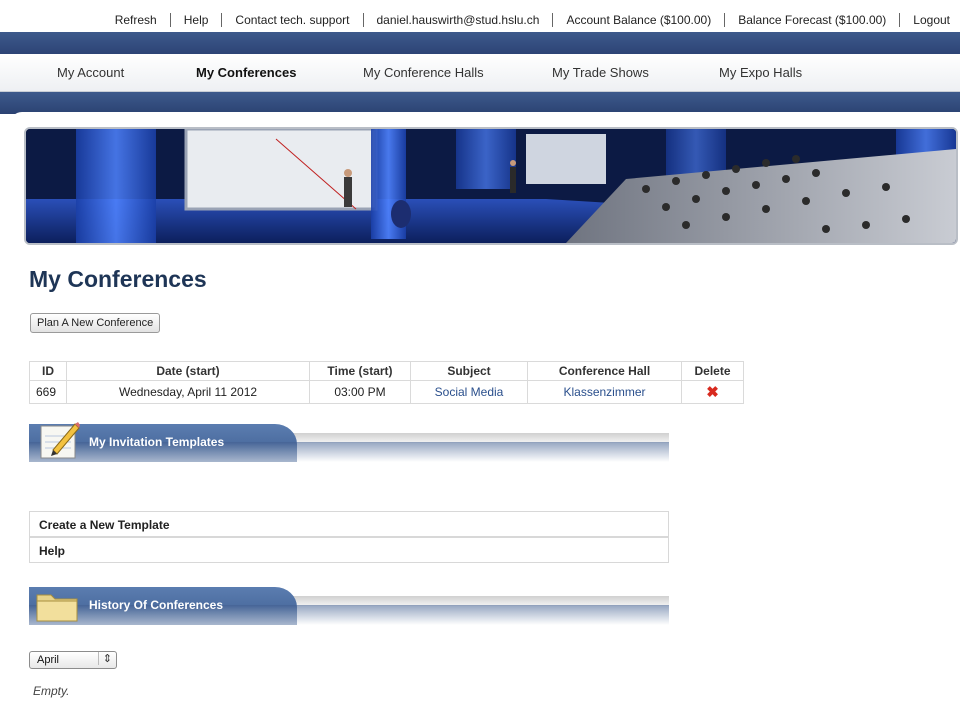 Image resolution: width=960 pixels, height=702 pixels. What do you see at coordinates (600, 72) in the screenshot?
I see `nav-my-trade-shows: My Trade Shows` at bounding box center [600, 72].